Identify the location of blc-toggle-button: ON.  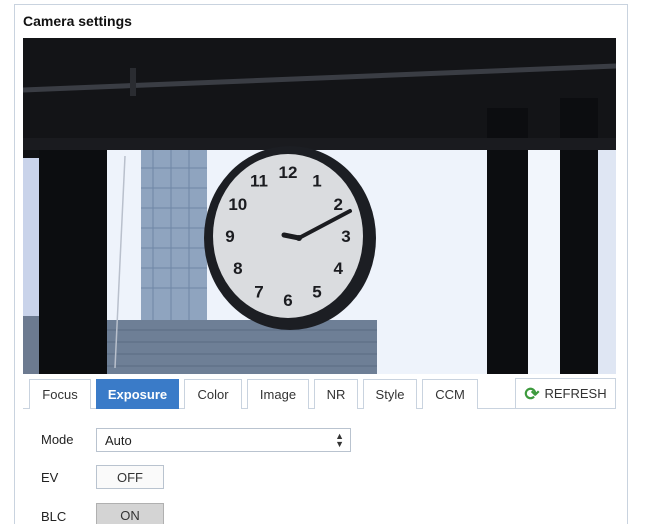
(130, 513).